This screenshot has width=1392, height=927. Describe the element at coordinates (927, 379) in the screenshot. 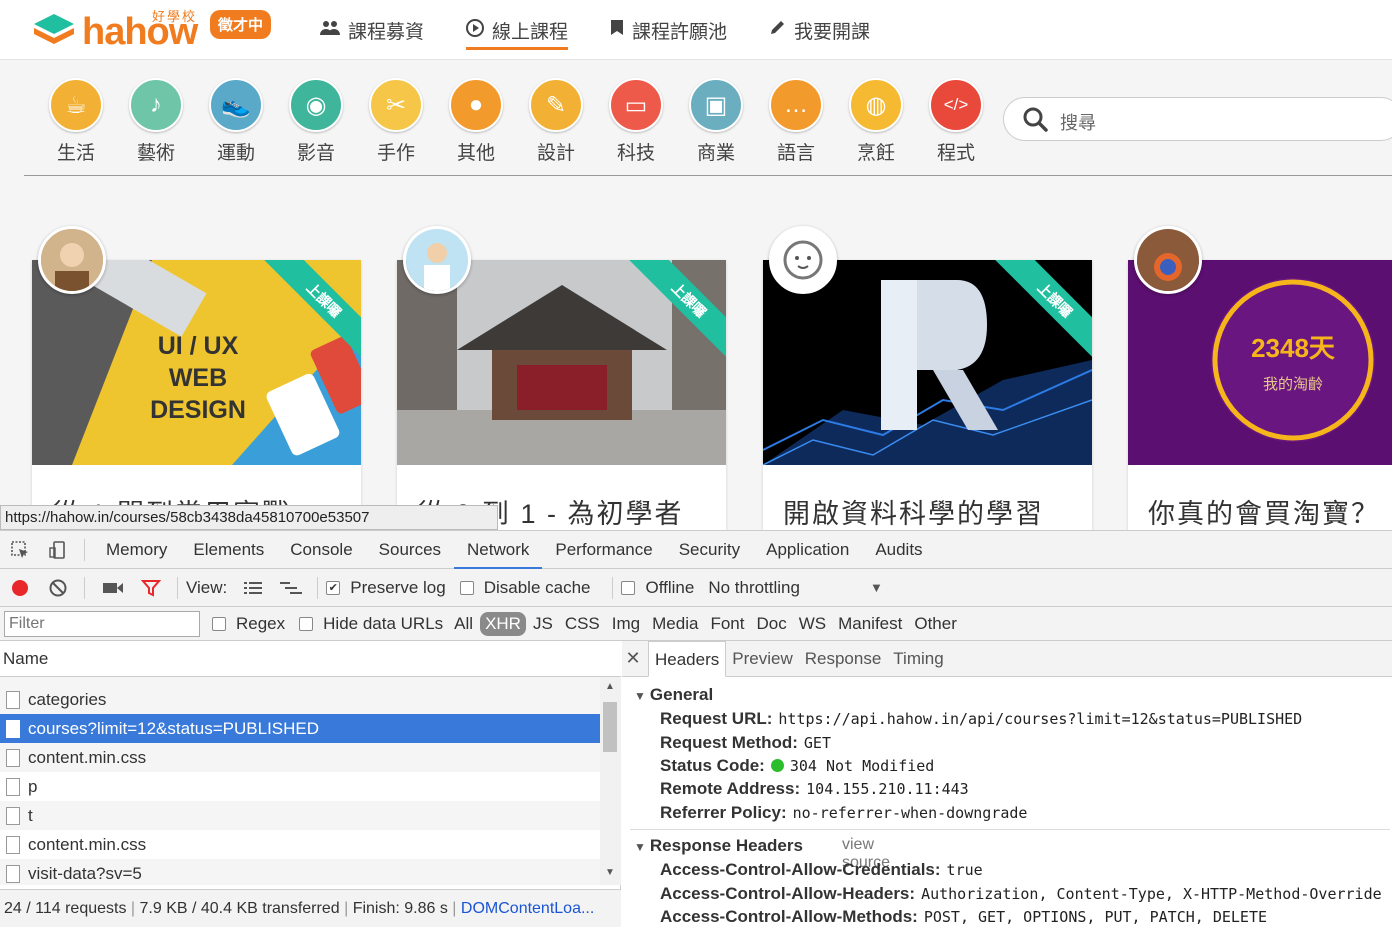

I see `course-card: 上課囉 開啟資料科學的學習` at that location.